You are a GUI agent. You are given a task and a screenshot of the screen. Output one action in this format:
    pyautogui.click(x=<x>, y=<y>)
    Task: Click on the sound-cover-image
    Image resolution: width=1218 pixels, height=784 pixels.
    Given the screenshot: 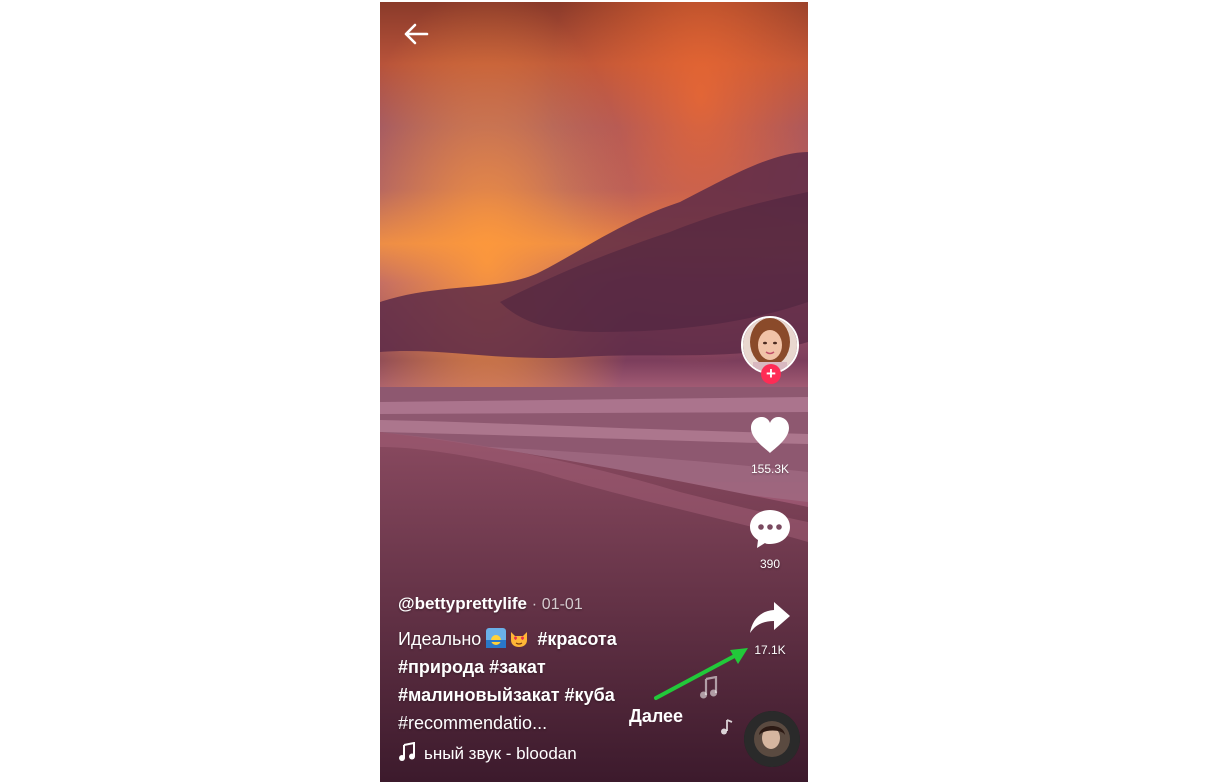 What is the action you would take?
    pyautogui.click(x=772, y=739)
    